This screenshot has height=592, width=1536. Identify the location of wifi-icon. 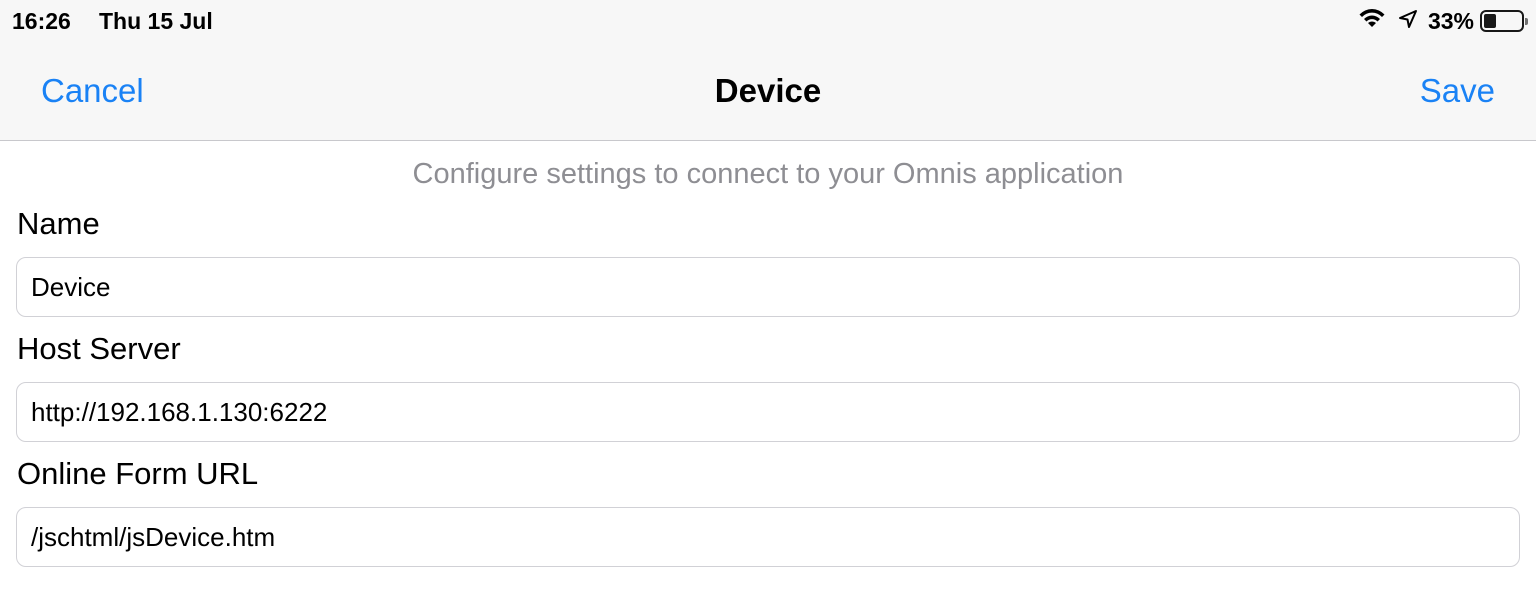
(1378, 21).